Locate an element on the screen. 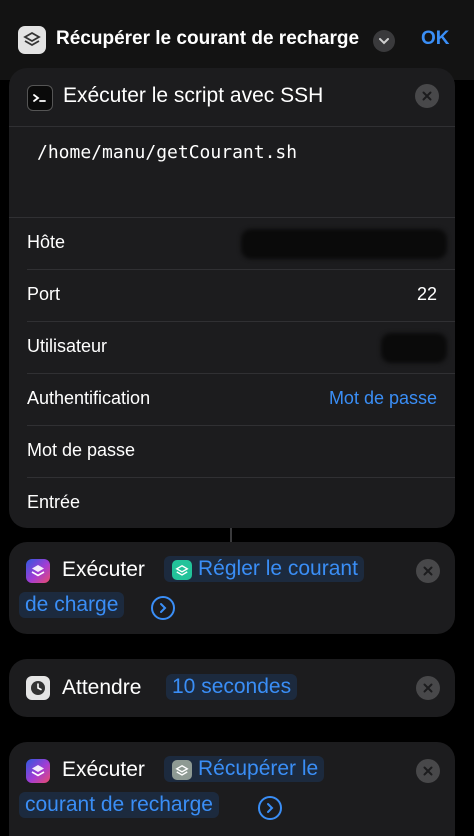  input-label: Entrée is located at coordinates (54, 502).